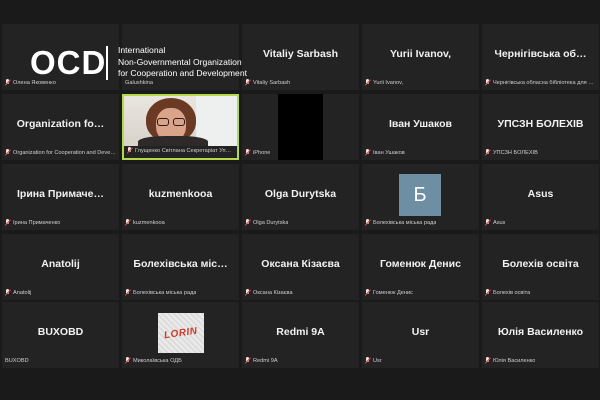  Describe the element at coordinates (300, 332) in the screenshot. I see `participant-display-name: Redmi 9A` at that location.